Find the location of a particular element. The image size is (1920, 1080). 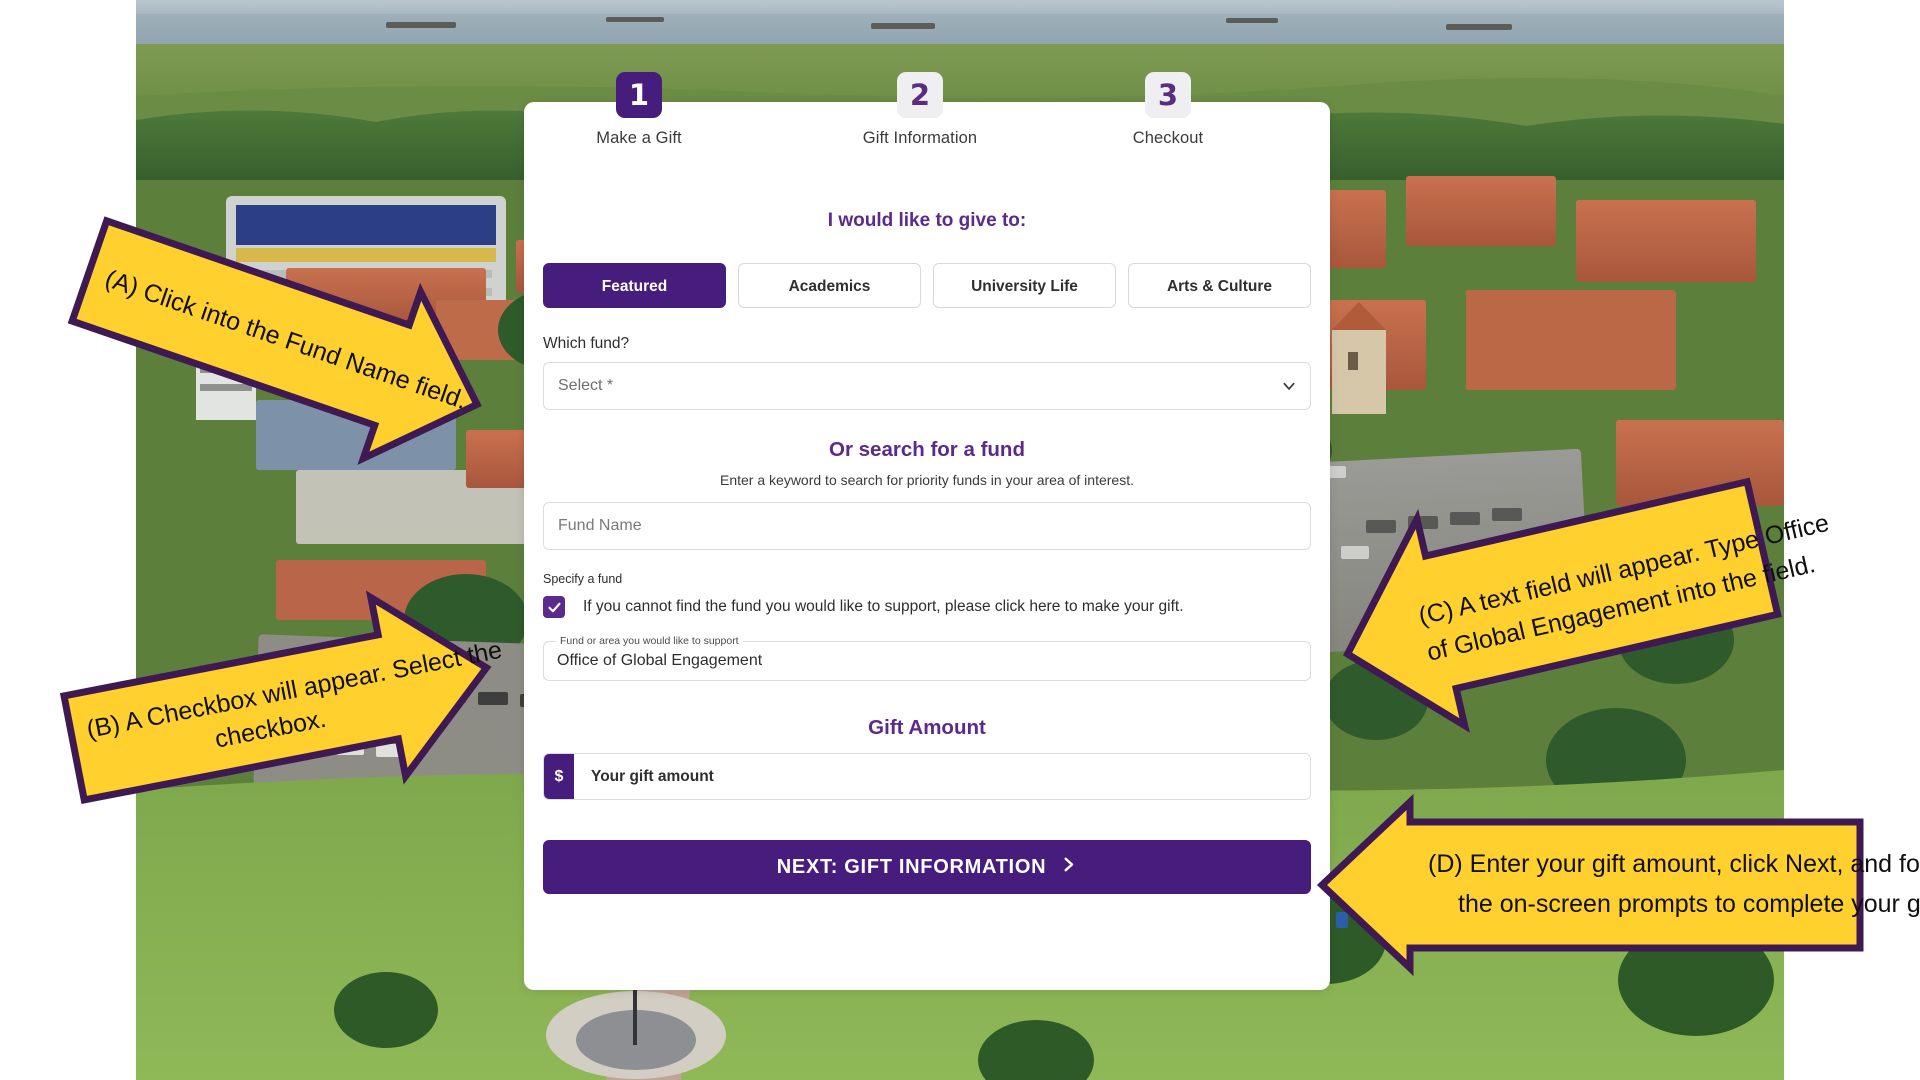

next-gift-information-button: NEXT: GIFT INFORMATION is located at coordinates (927, 867).